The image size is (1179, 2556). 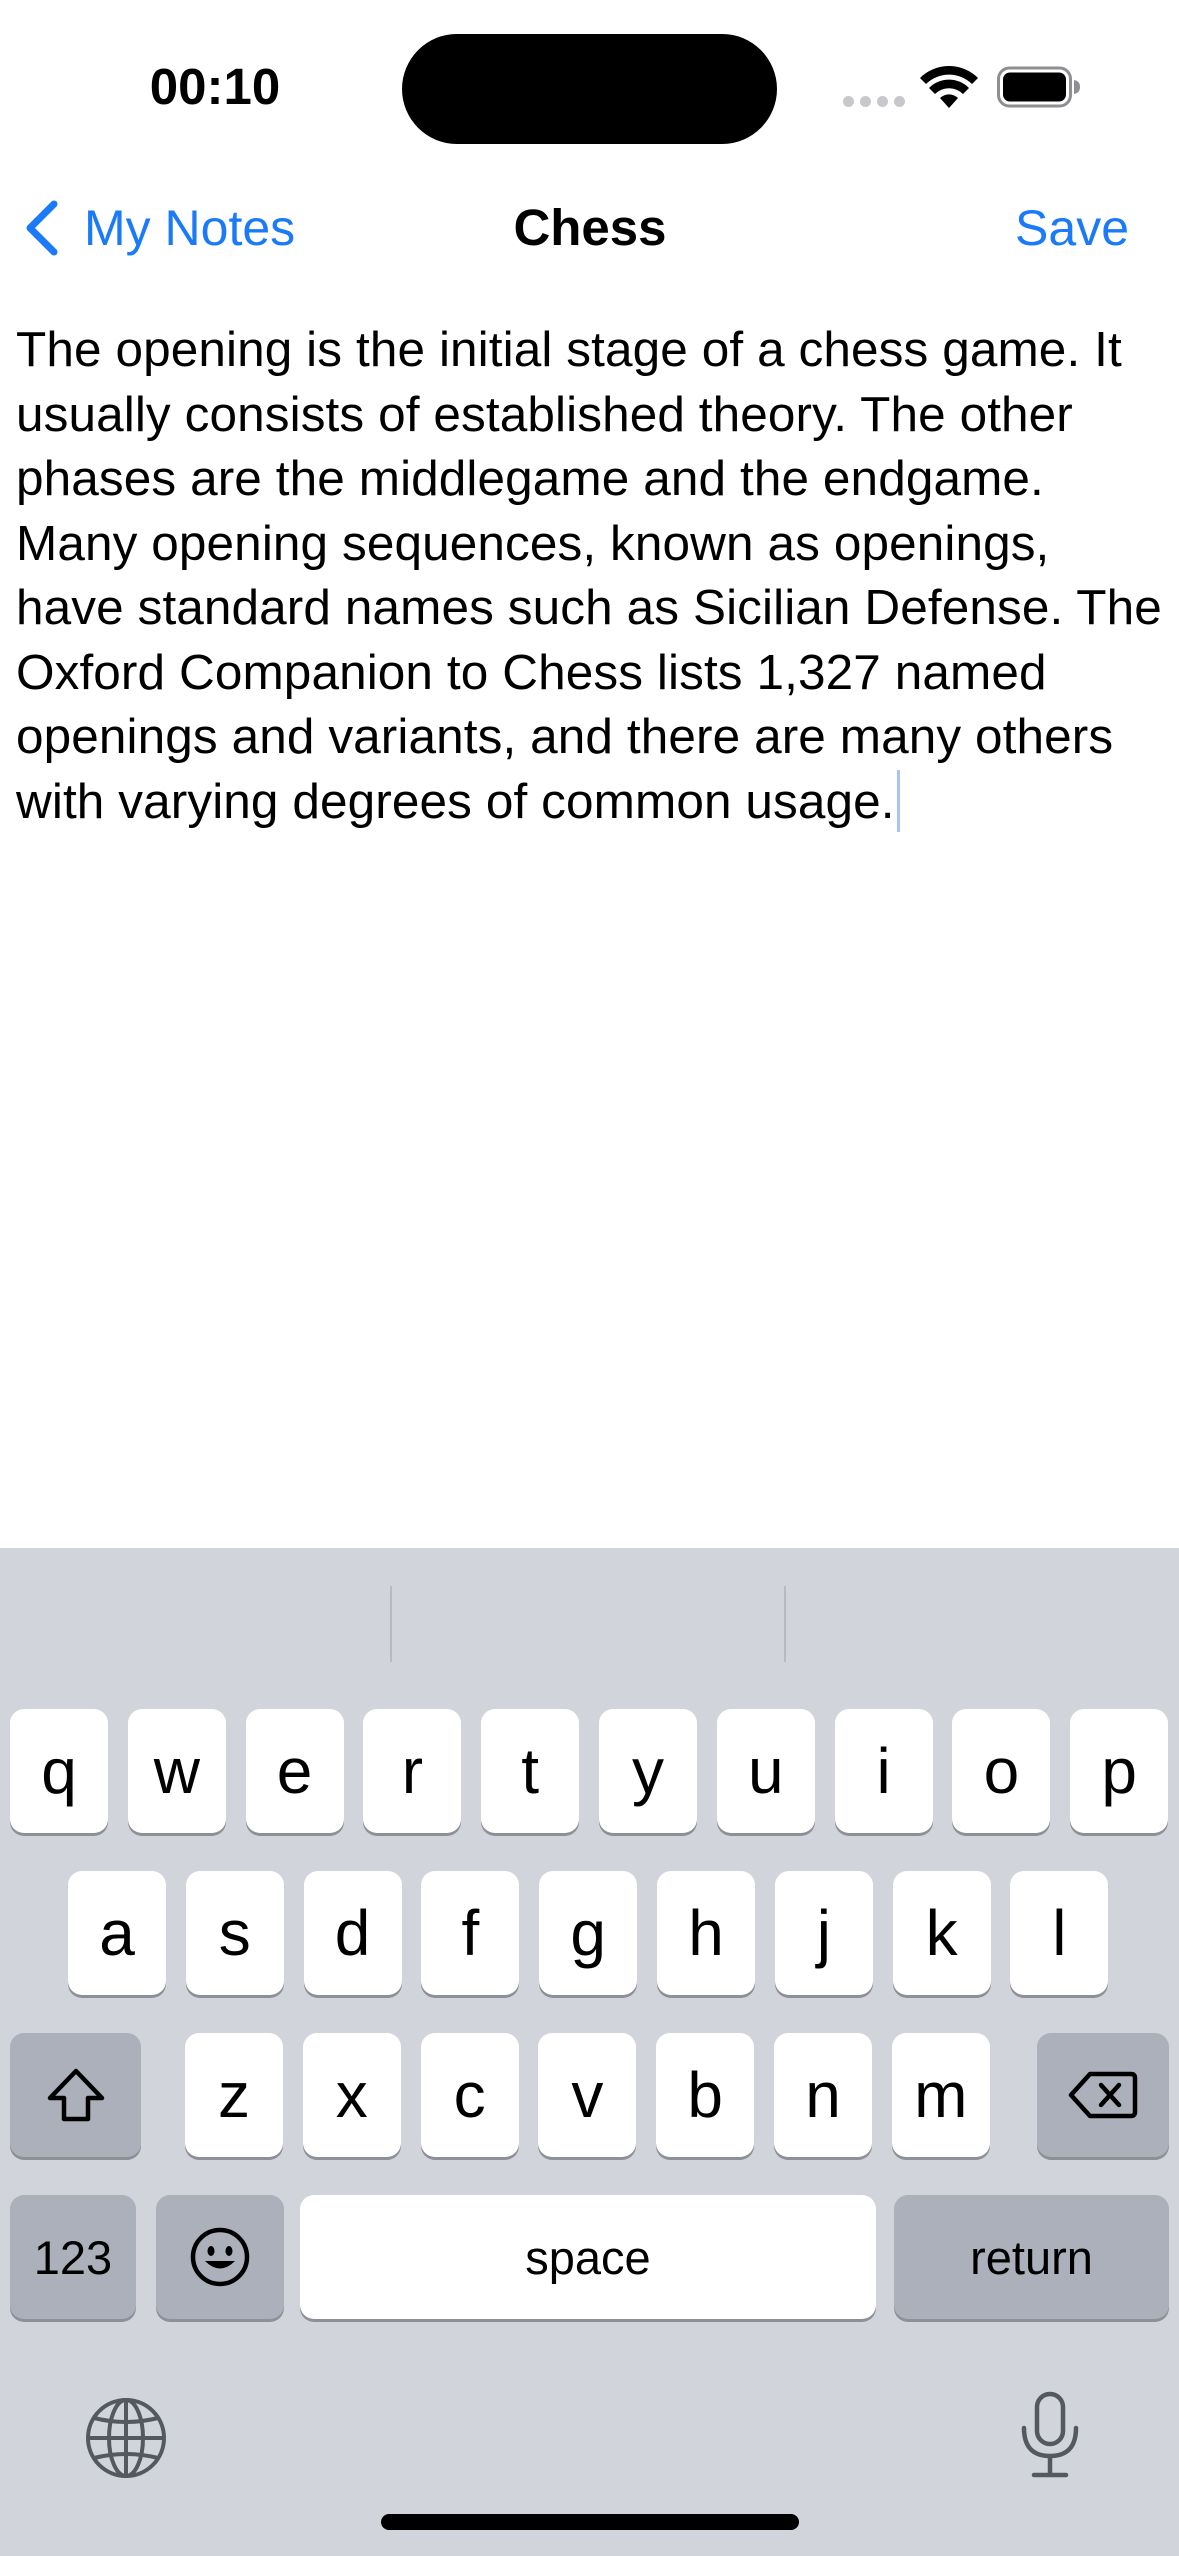 What do you see at coordinates (412, 1771) in the screenshot?
I see `key-r: r` at bounding box center [412, 1771].